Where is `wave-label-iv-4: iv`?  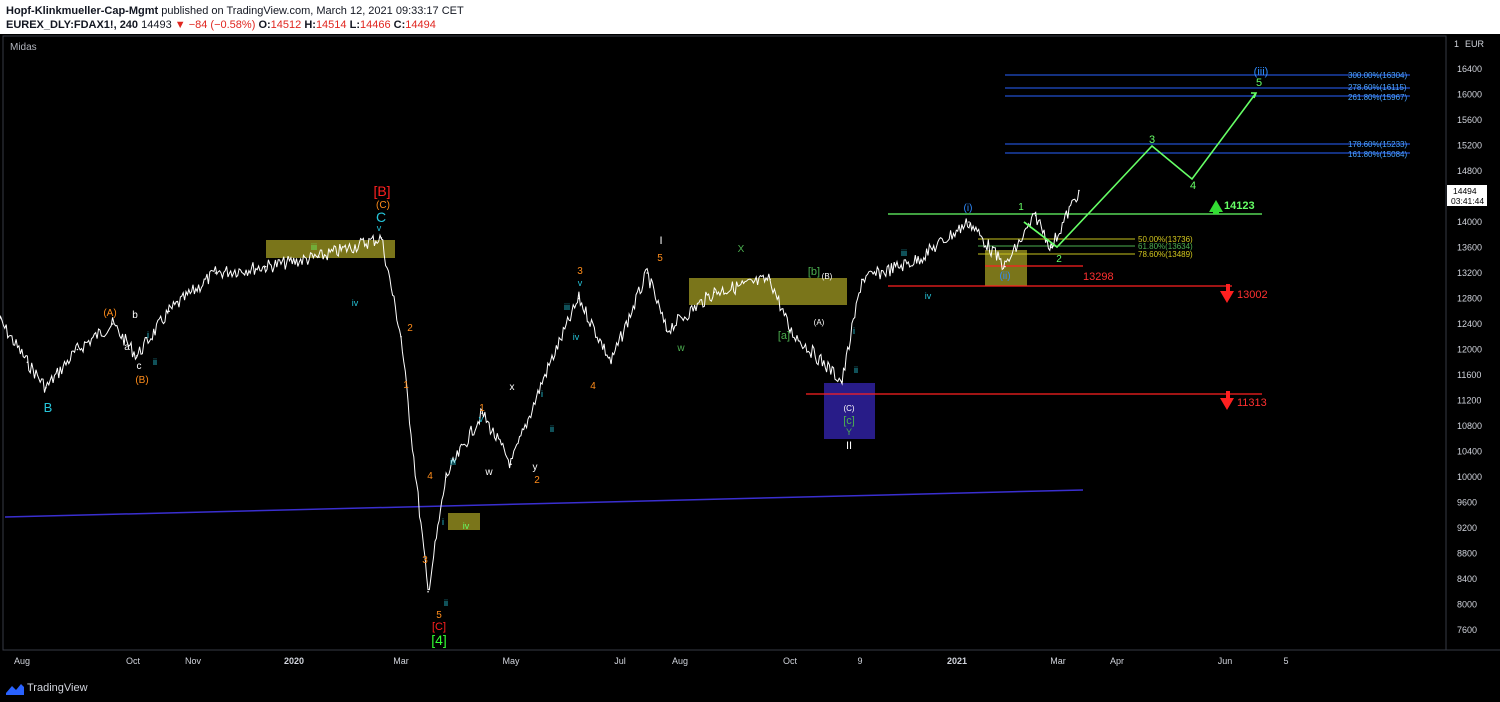 wave-label-iv-4: iv is located at coordinates (928, 296).